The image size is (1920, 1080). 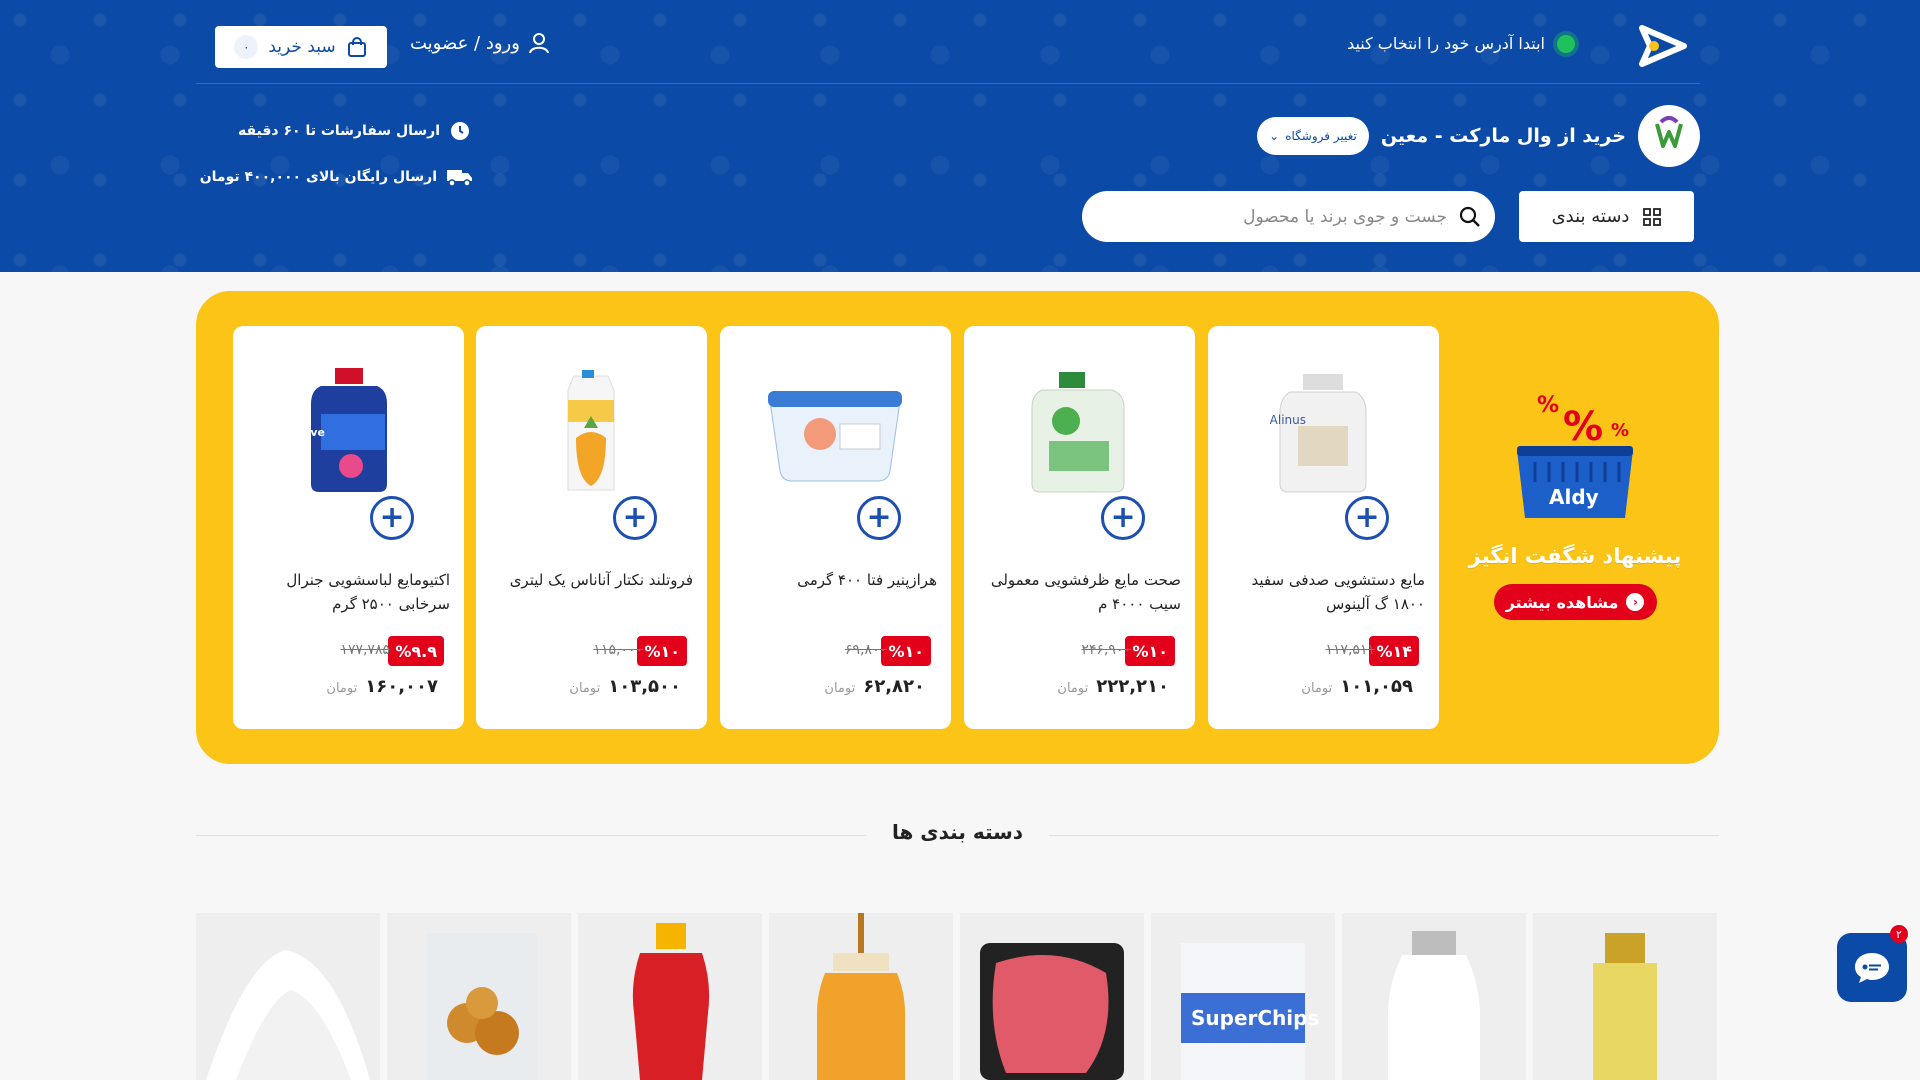 I want to click on price-value: ۲۲۲,۲۱۰, so click(x=1132, y=686).